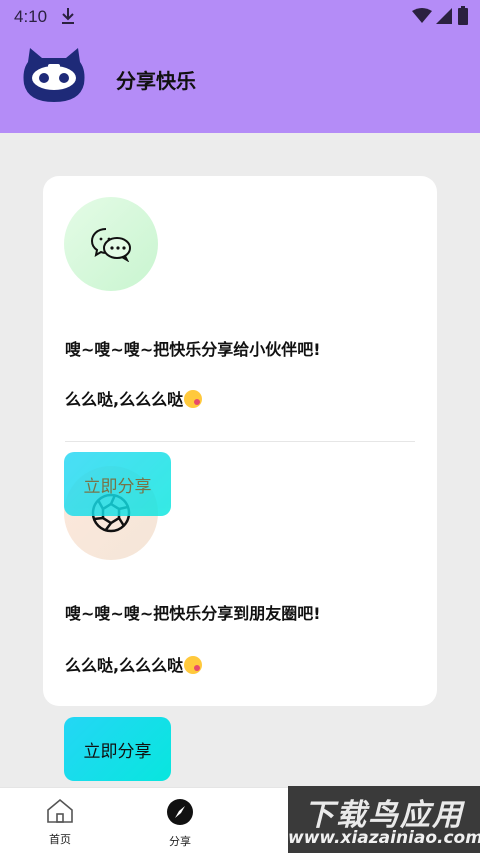 This screenshot has width=480, height=853. I want to click on share-moments-button: 立即分享, so click(117, 749).